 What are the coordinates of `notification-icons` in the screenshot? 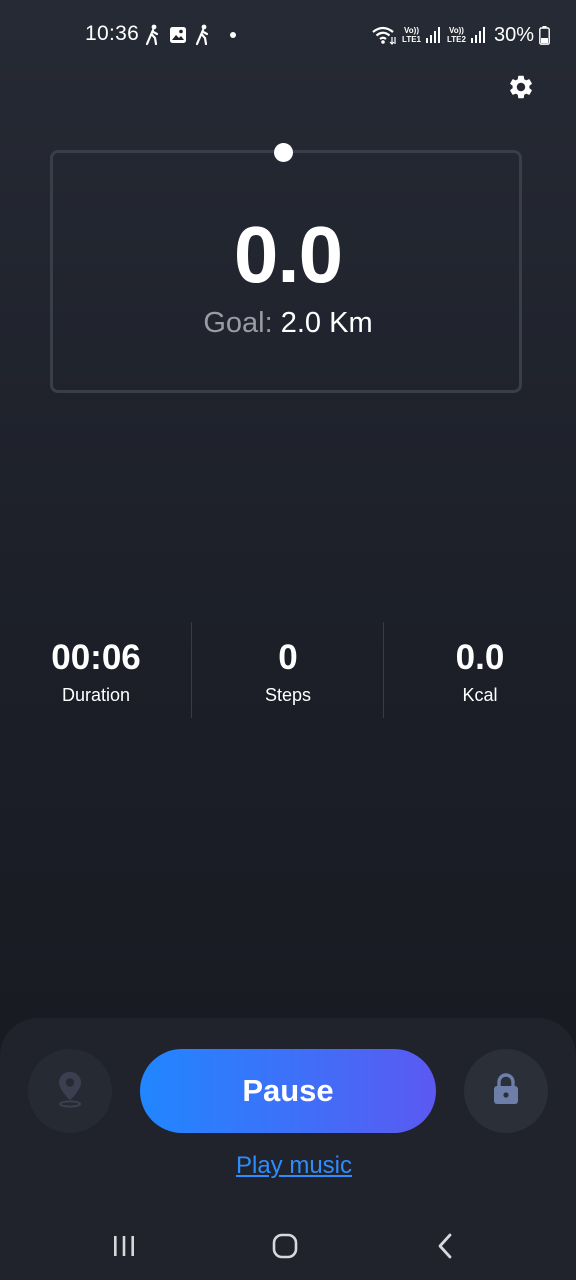 It's located at (191, 35).